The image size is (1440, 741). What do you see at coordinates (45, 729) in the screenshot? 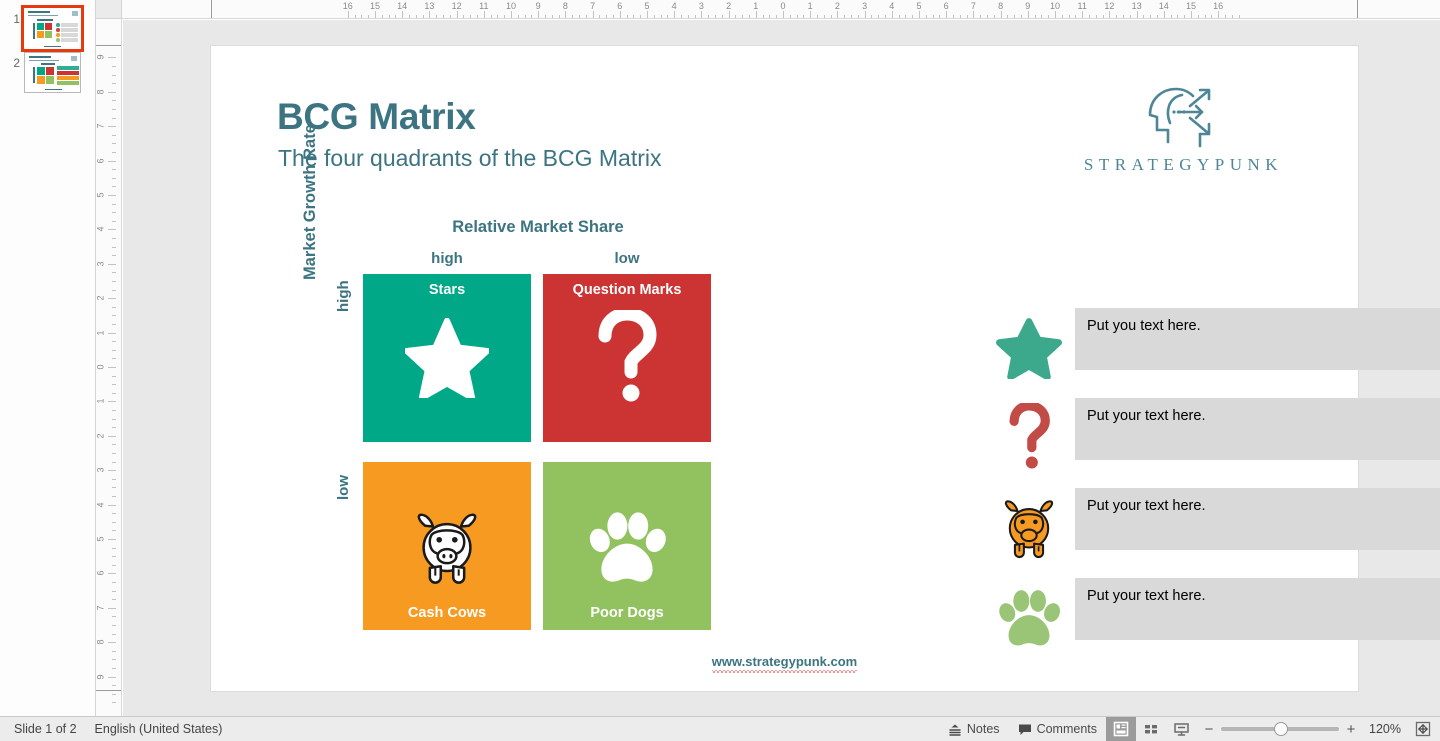
I see `slide-counter: Slide 1 of 2` at bounding box center [45, 729].